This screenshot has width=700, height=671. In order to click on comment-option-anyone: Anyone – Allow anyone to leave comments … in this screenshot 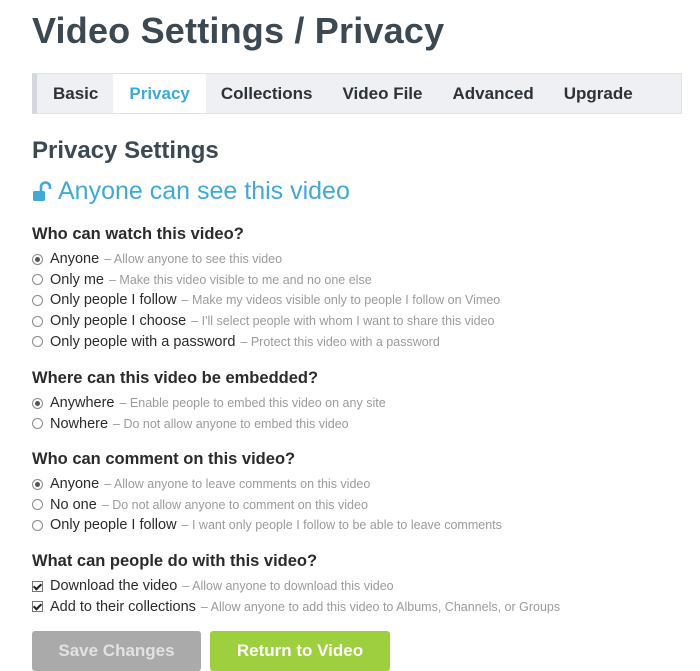, I will do `click(267, 484)`.